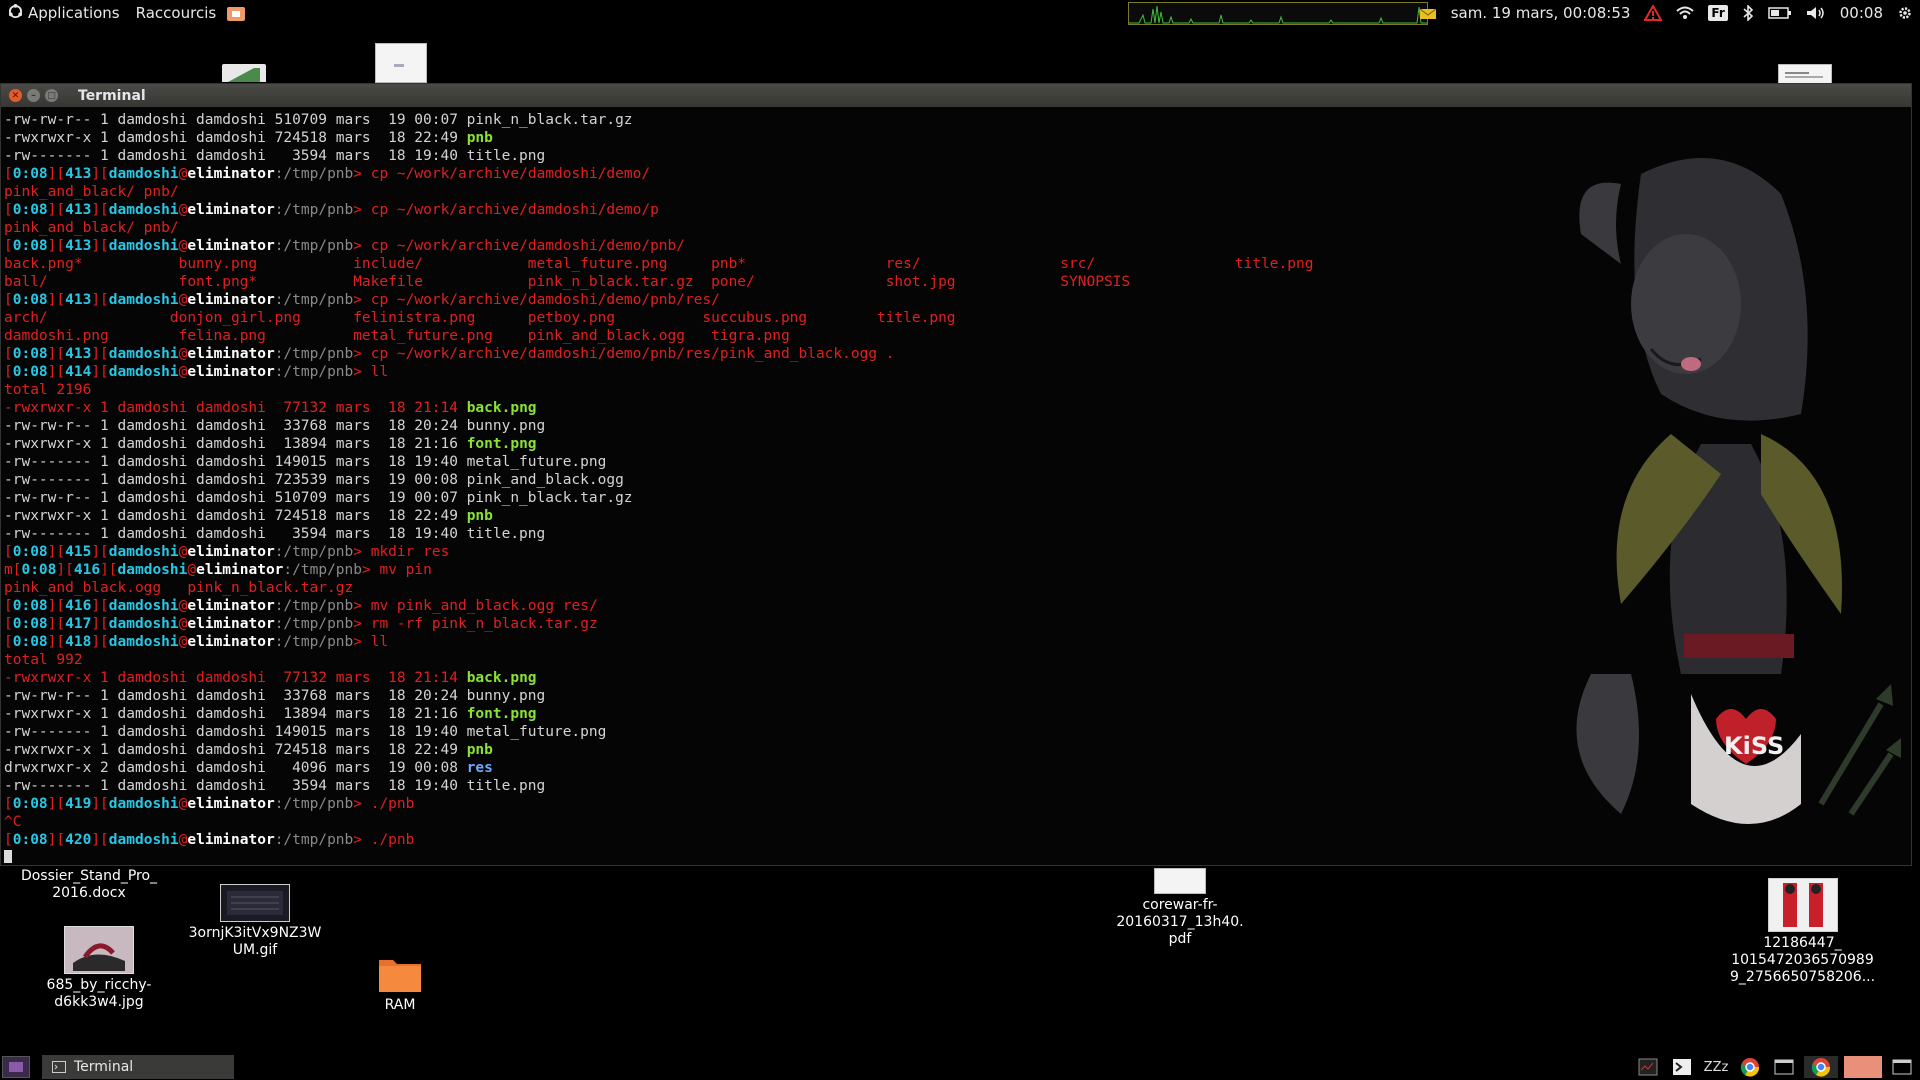  I want to click on terminal-text-segment: > mv pin, so click(397, 570).